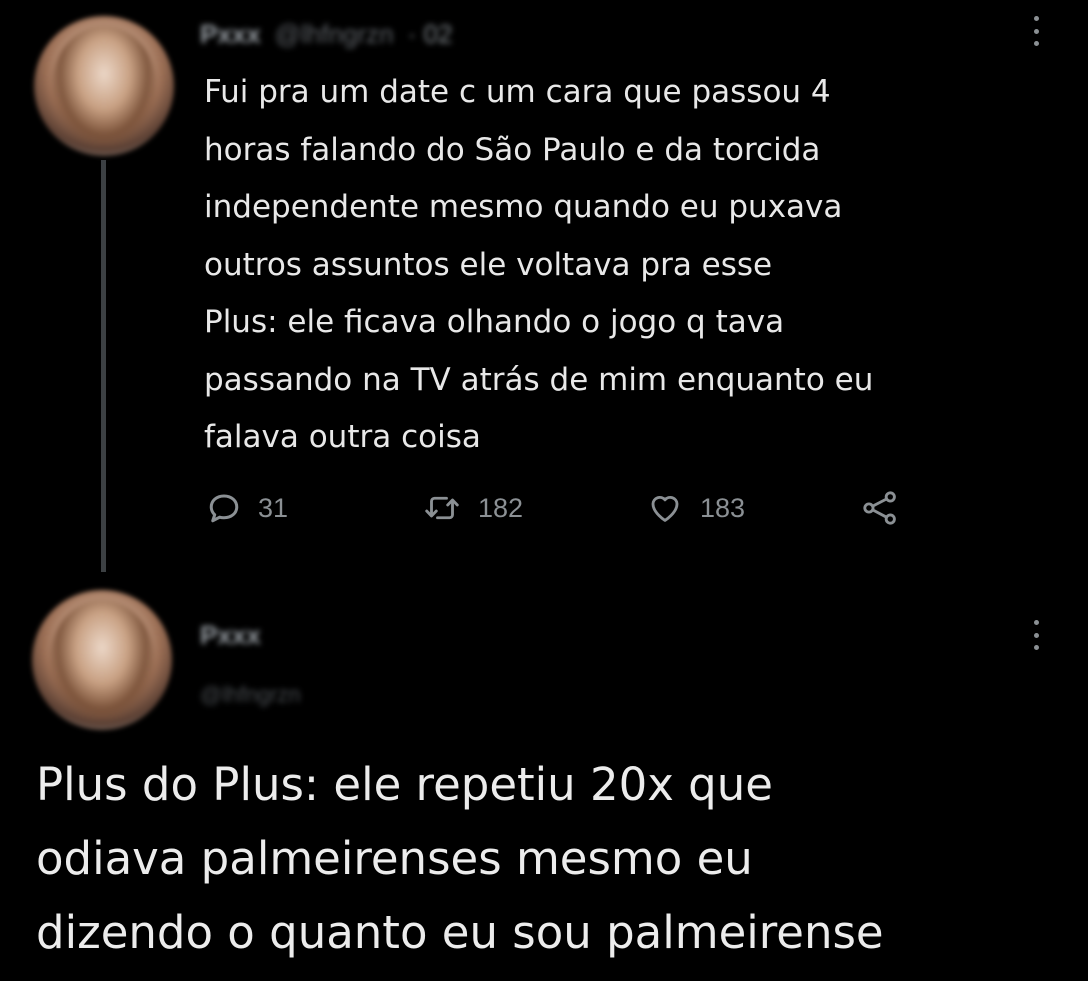 This screenshot has height=981, width=1088. I want to click on share-button, so click(880, 508).